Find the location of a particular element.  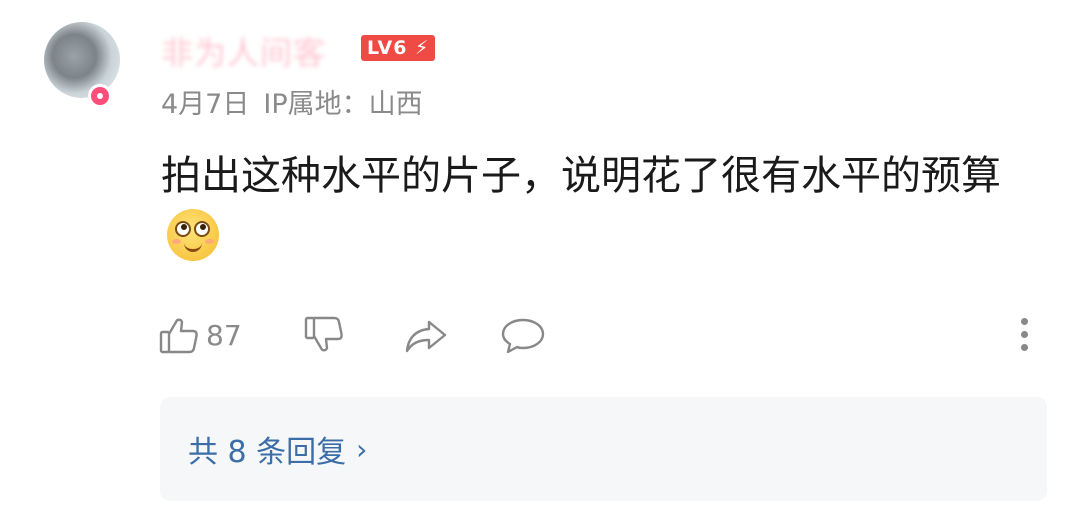

comment-bubble-icon is located at coordinates (523, 336).